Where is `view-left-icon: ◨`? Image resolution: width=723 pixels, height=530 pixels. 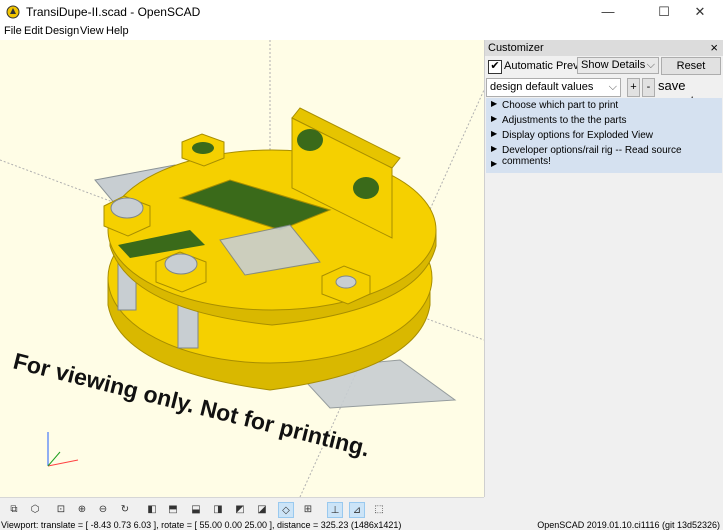 view-left-icon: ◨ is located at coordinates (218, 510).